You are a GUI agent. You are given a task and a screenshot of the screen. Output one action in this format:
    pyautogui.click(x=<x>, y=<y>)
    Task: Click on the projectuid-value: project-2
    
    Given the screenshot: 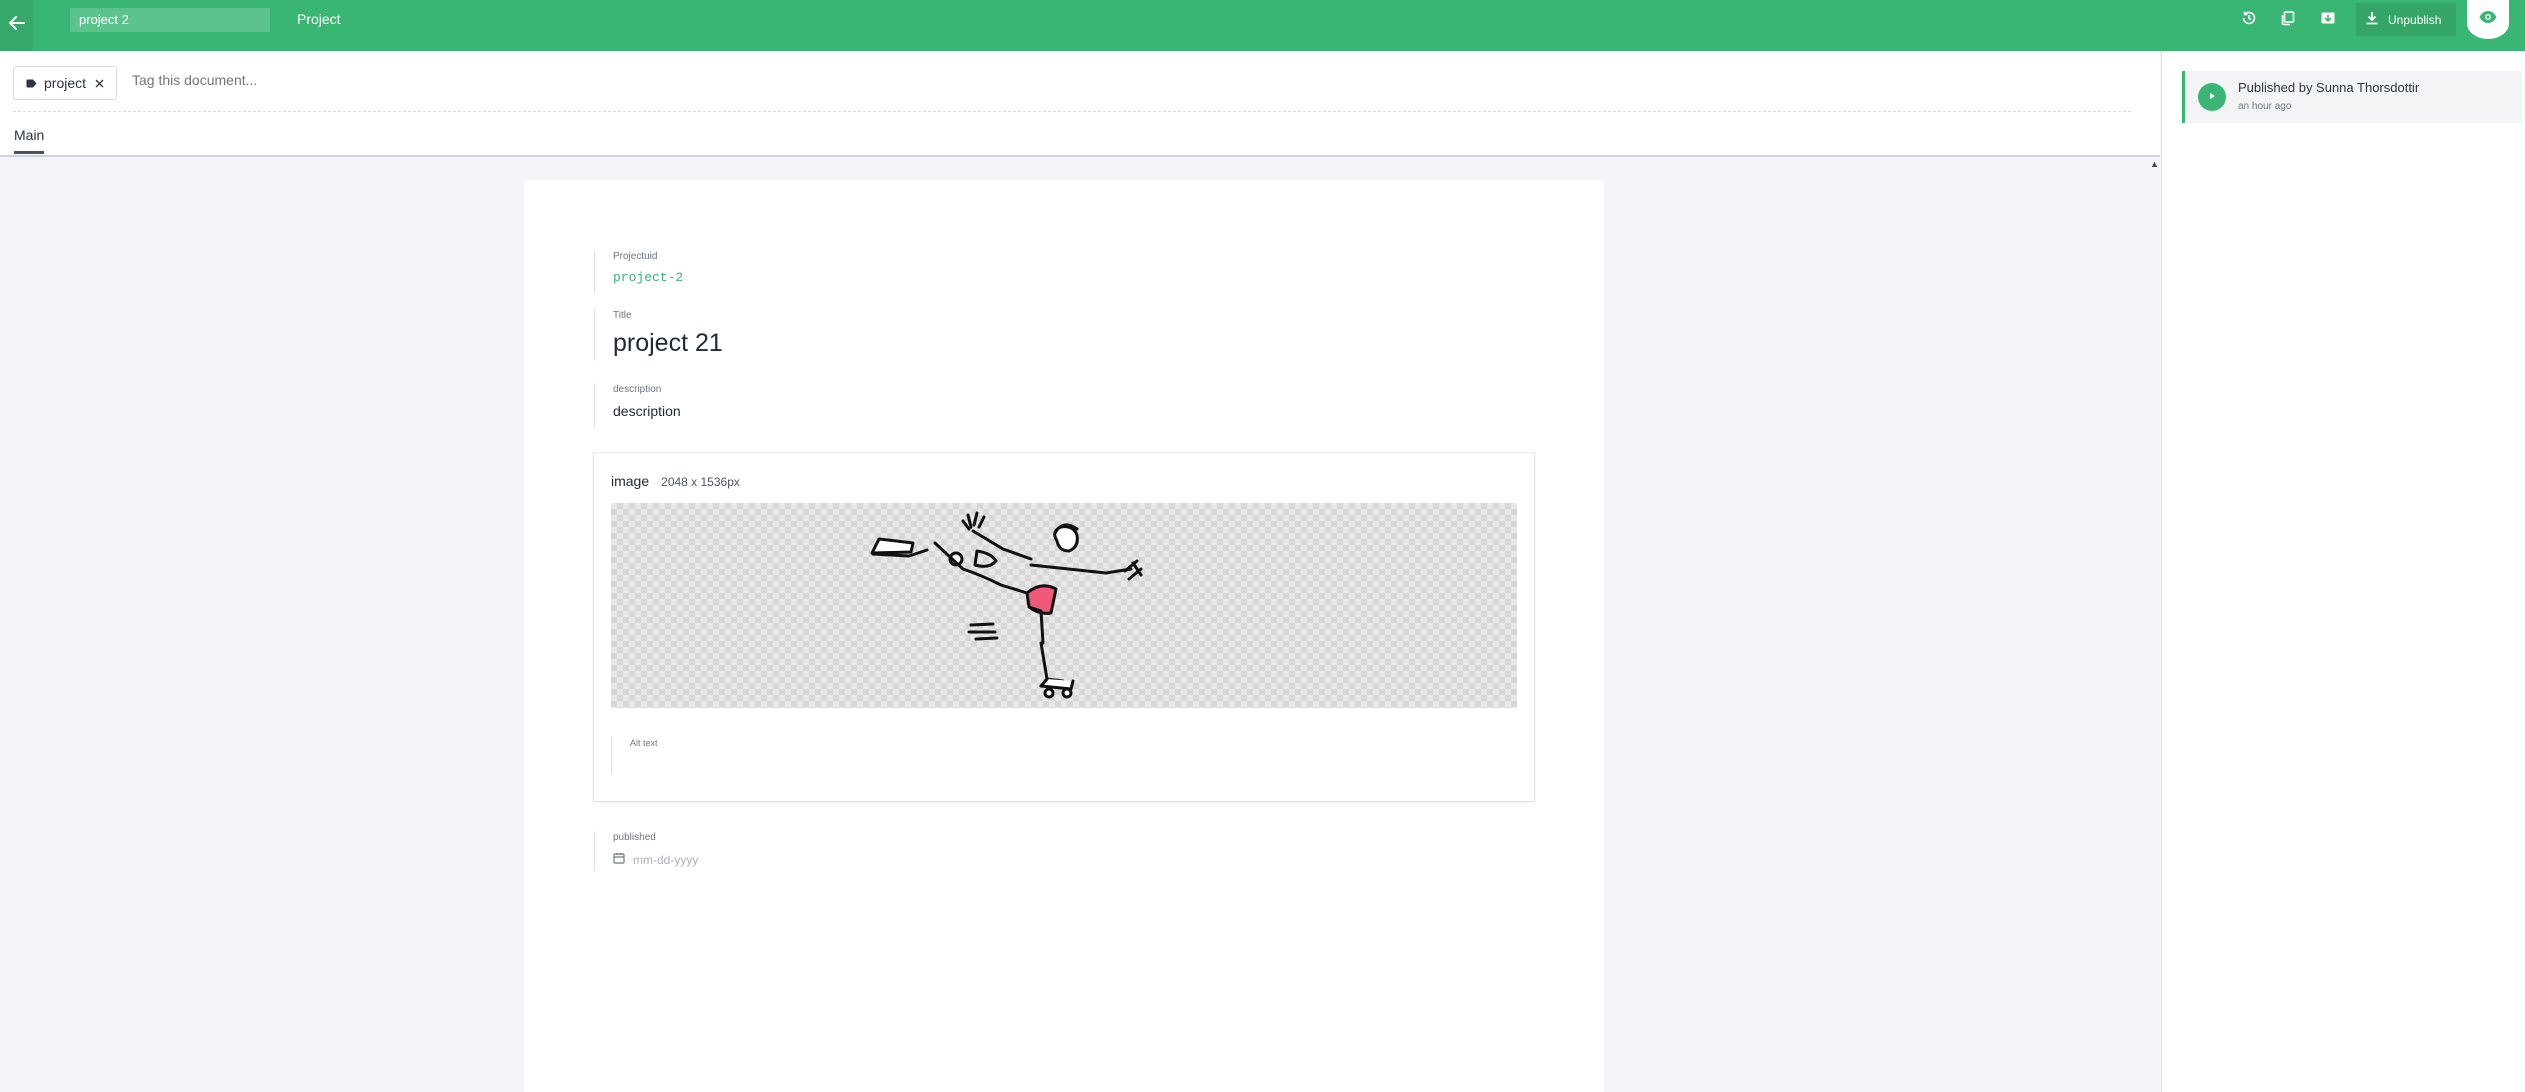 What is the action you would take?
    pyautogui.click(x=648, y=278)
    